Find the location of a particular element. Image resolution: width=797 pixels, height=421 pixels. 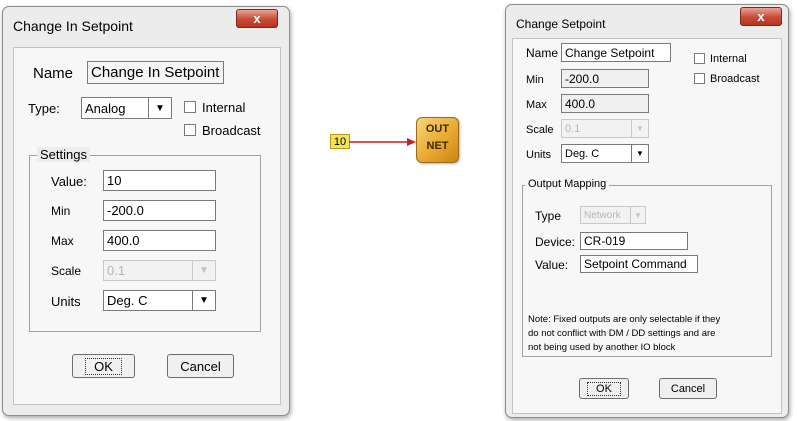

block-label-out: OUT is located at coordinates (437, 129).